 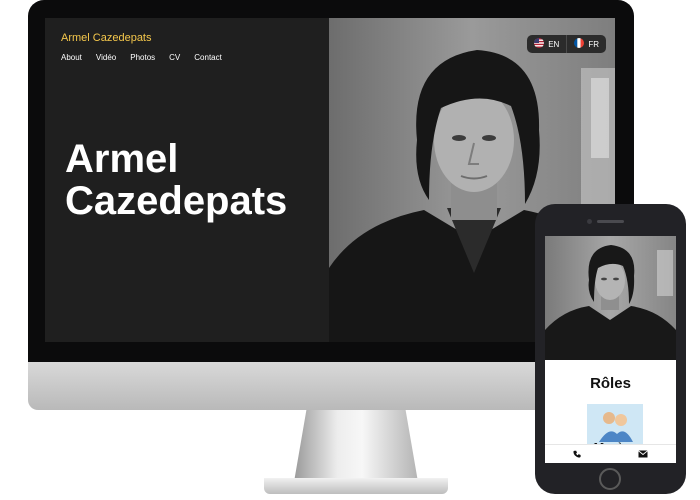 I want to click on mobile-hero-portrait, so click(x=610, y=298).